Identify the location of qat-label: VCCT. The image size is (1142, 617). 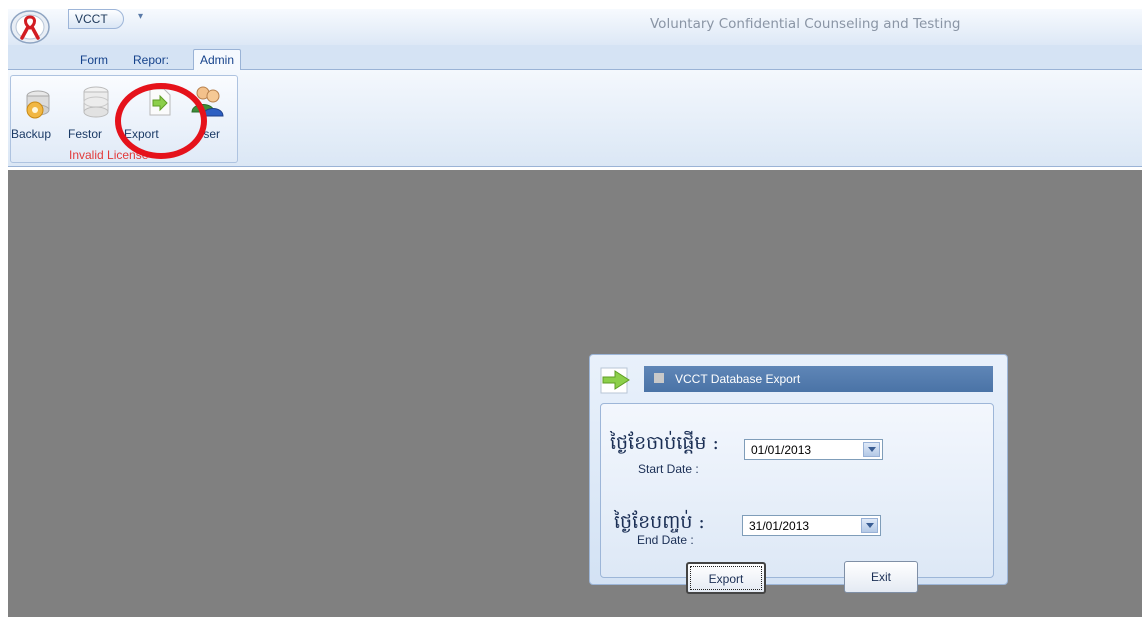
(91, 19).